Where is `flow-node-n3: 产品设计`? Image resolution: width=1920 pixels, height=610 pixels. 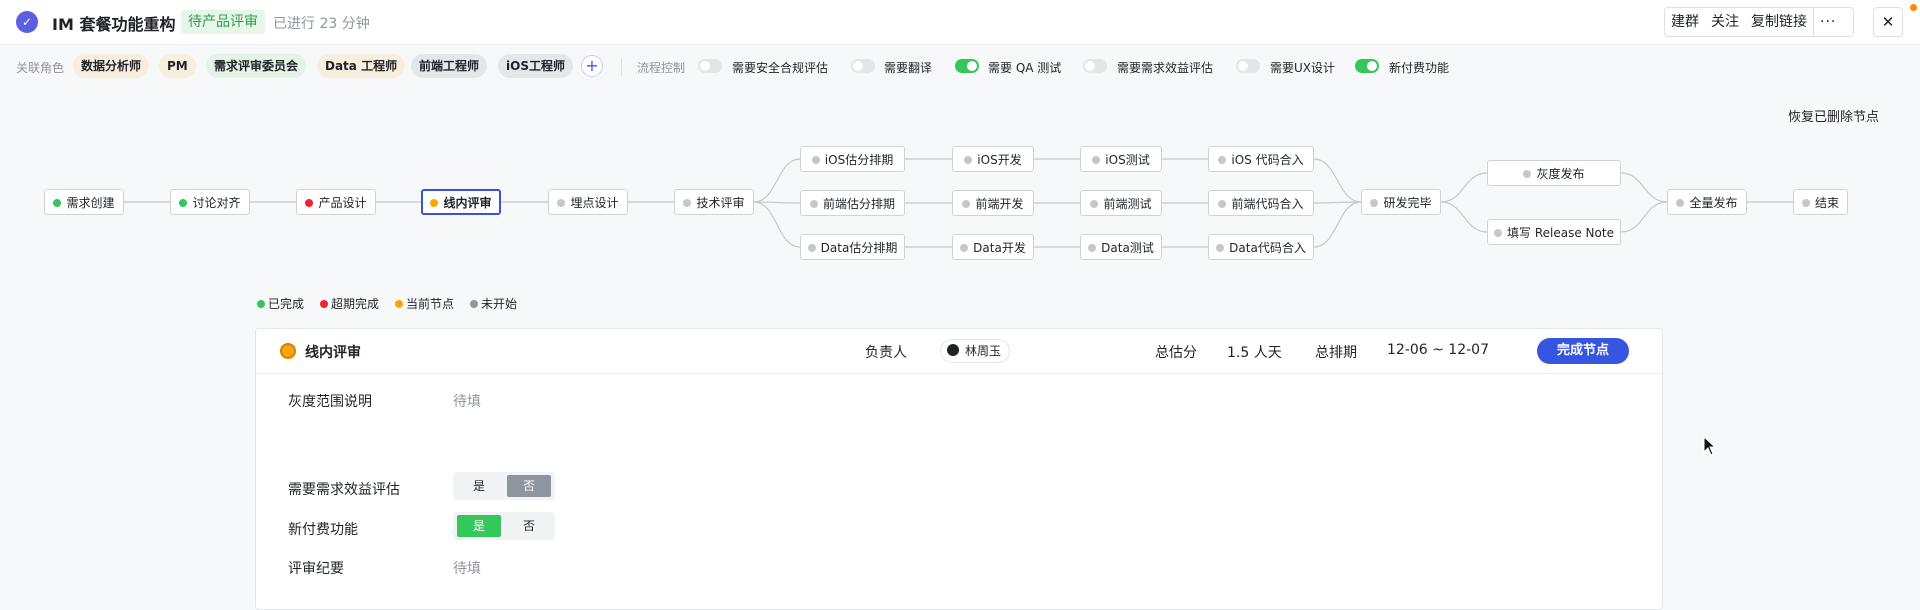
flow-node-n3: 产品设计 is located at coordinates (336, 202).